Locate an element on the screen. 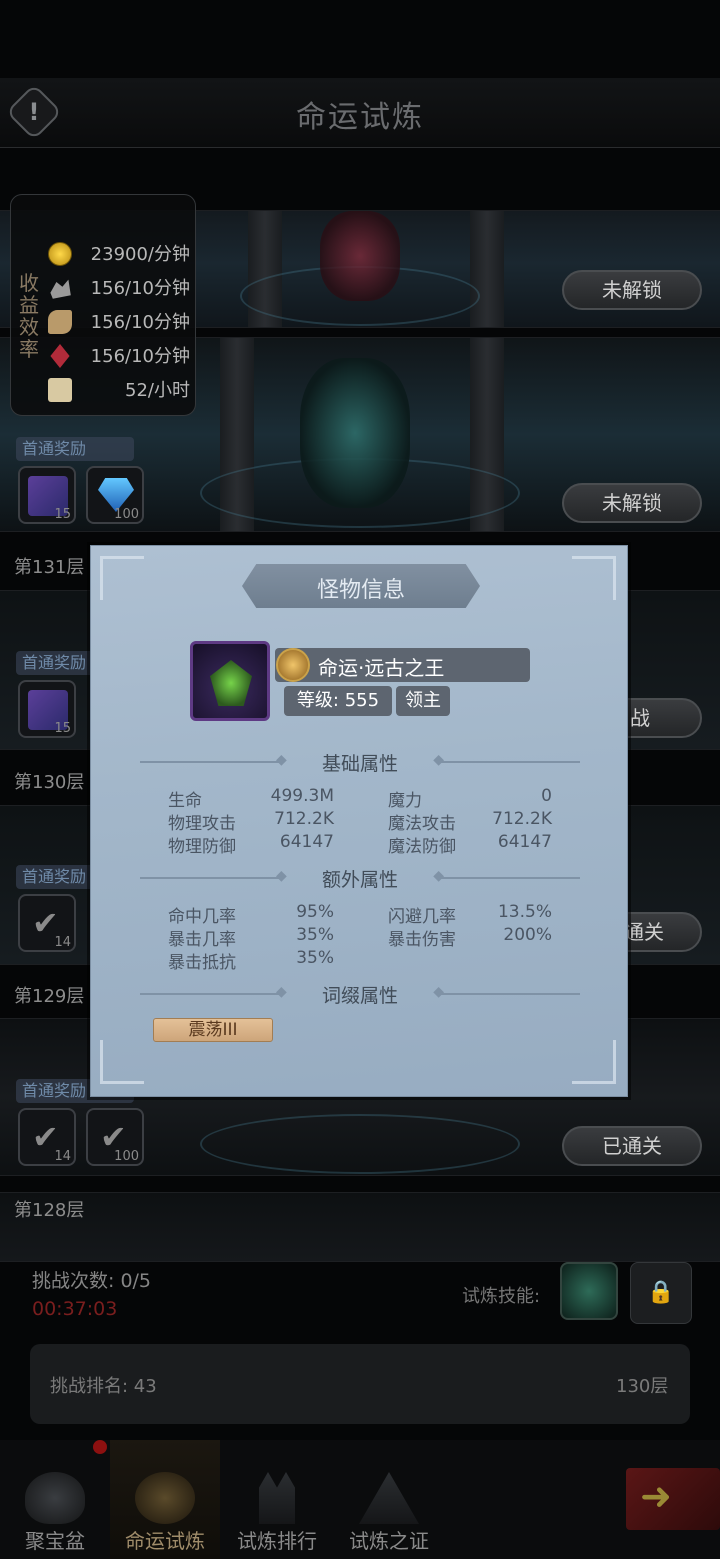 The height and width of the screenshot is (1559, 720). dark-knight-sprite is located at coordinates (355, 433).